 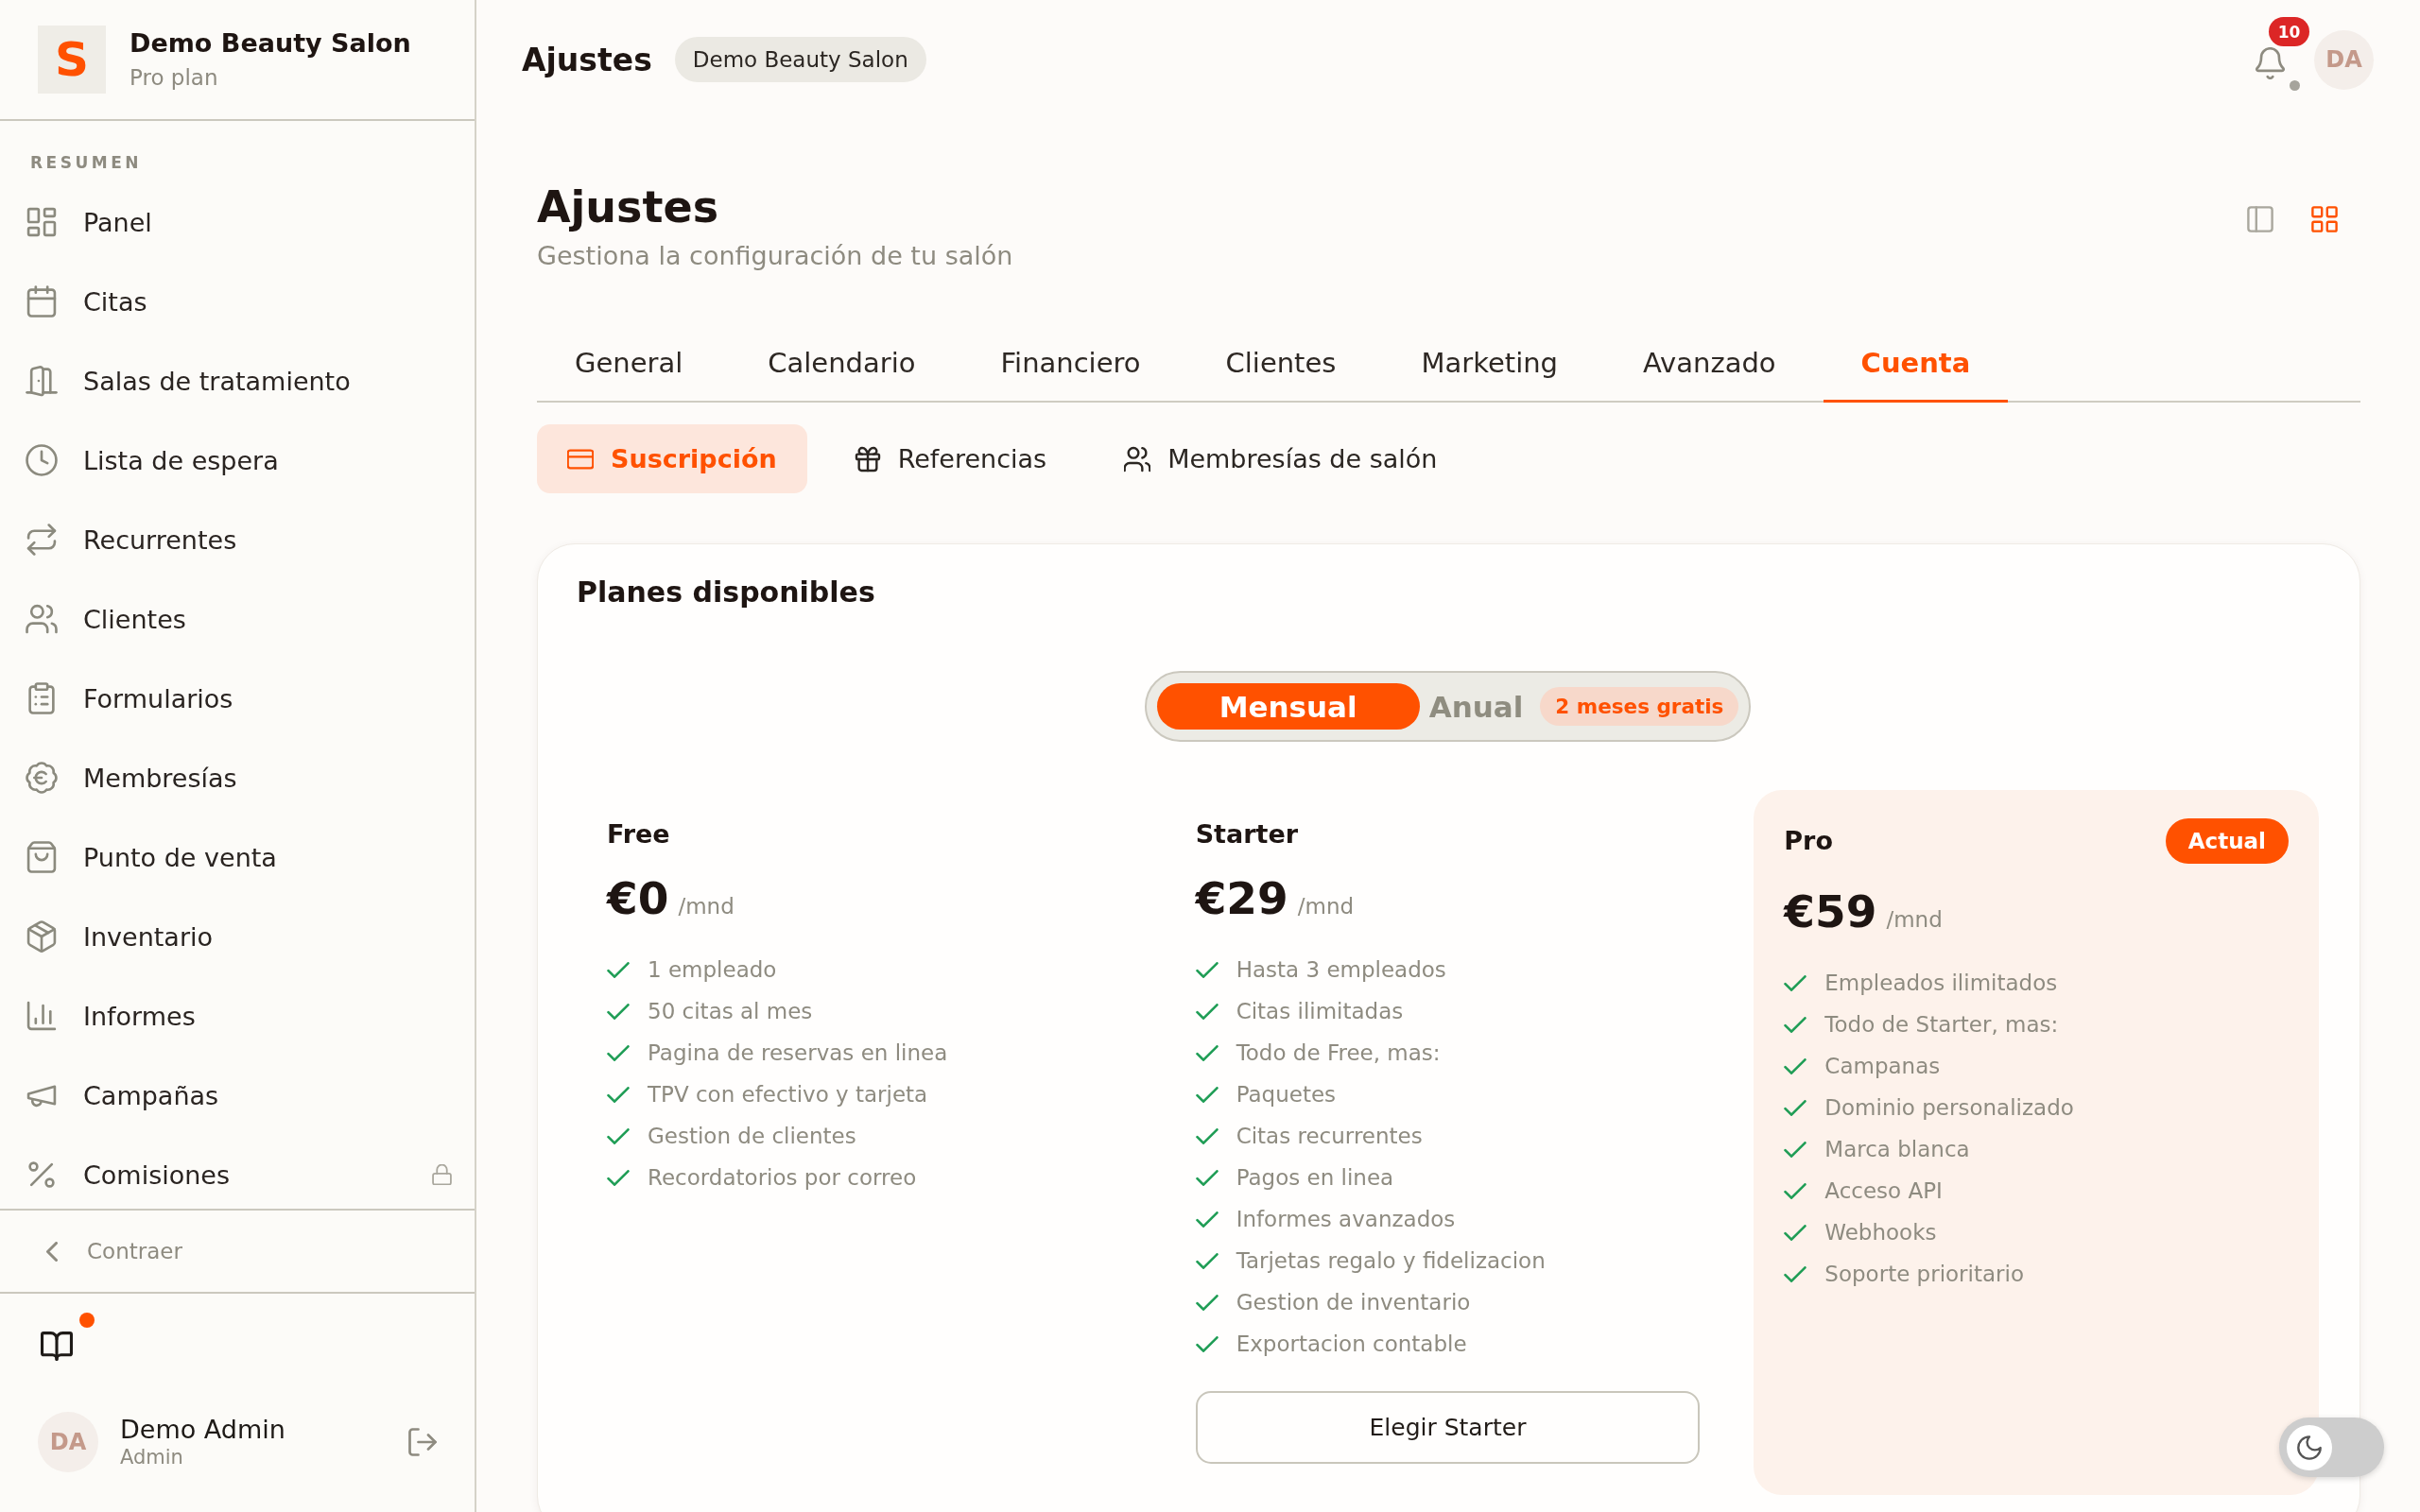 What do you see at coordinates (202, 1430) in the screenshot?
I see `user-name: Demo Admin` at bounding box center [202, 1430].